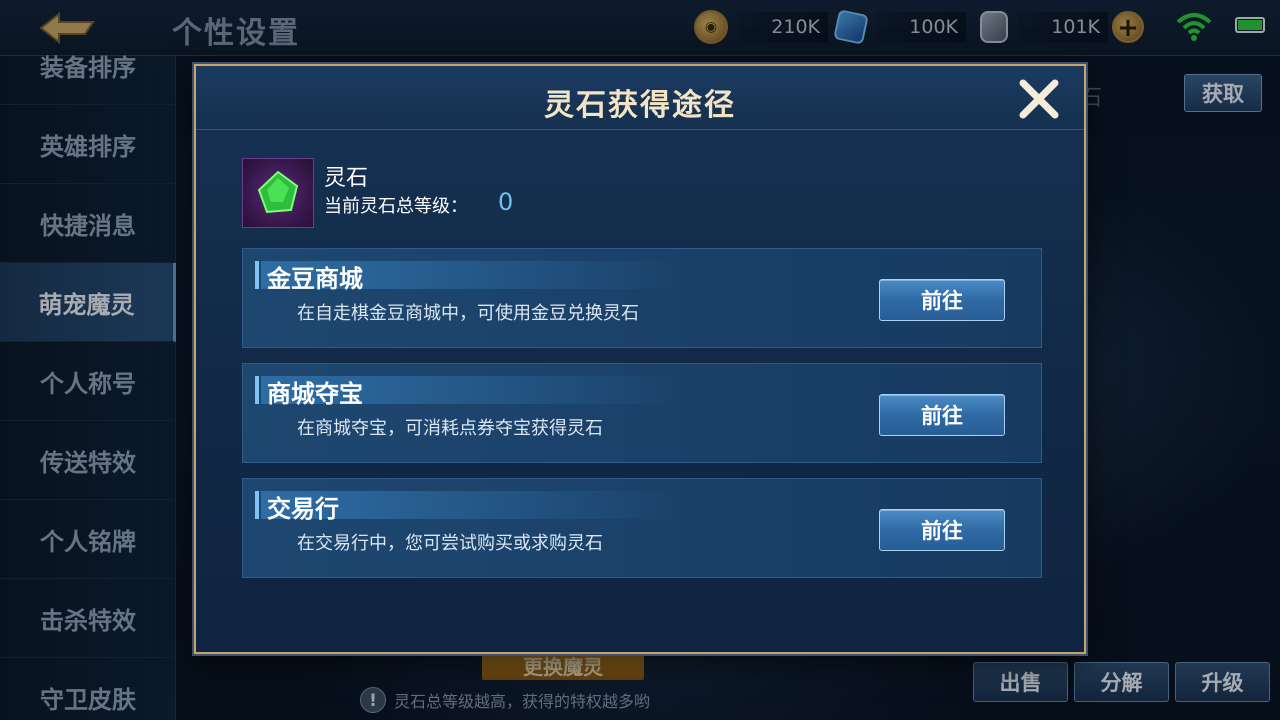 Image resolution: width=1280 pixels, height=720 pixels. What do you see at coordinates (640, 105) in the screenshot?
I see `modal-title: 灵石获得途径` at bounding box center [640, 105].